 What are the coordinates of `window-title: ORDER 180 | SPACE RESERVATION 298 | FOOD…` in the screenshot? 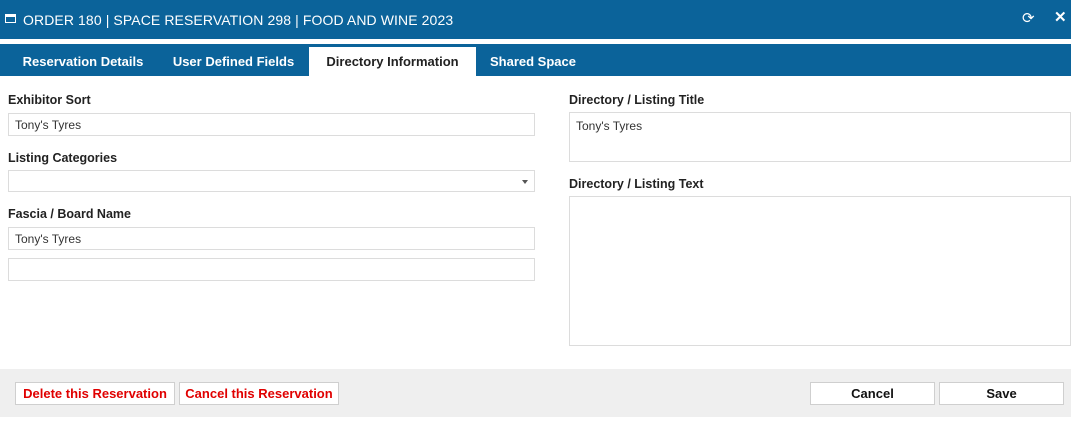 It's located at (238, 20).